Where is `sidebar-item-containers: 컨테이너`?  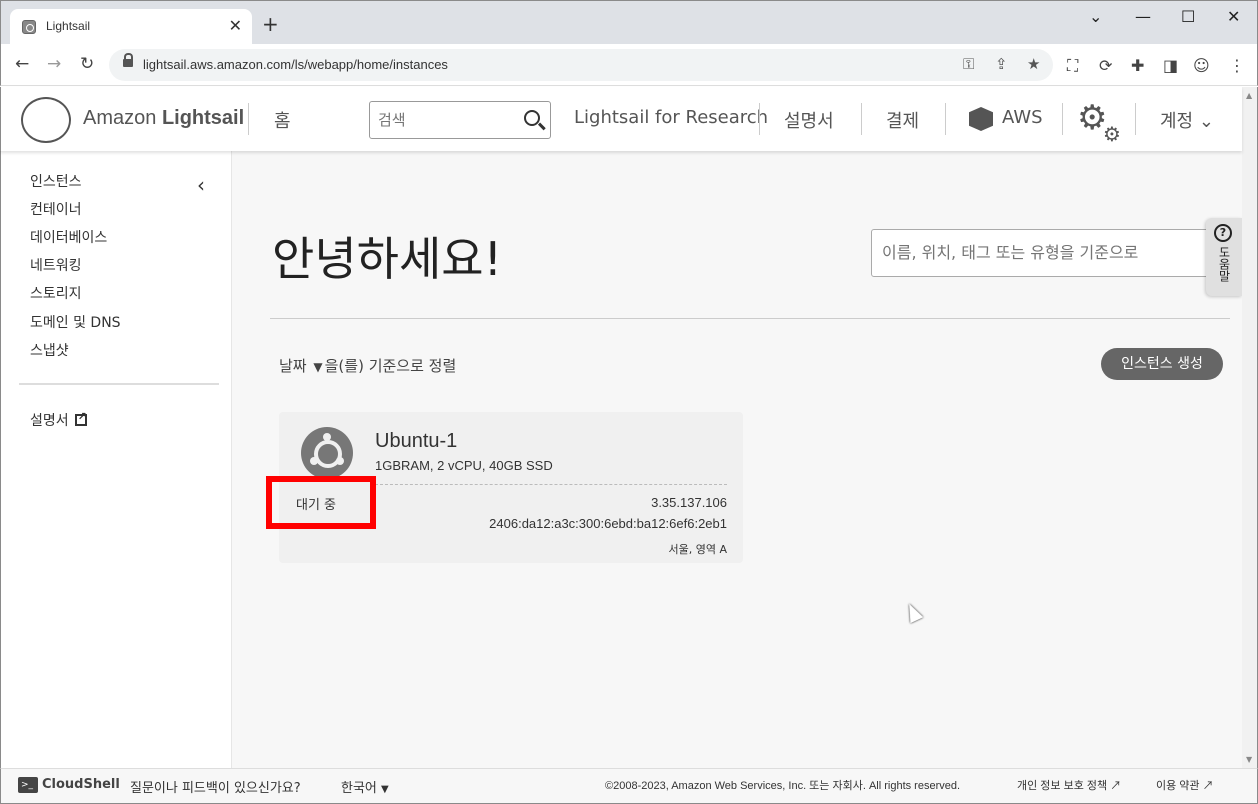 sidebar-item-containers: 컨테이너 is located at coordinates (56, 209).